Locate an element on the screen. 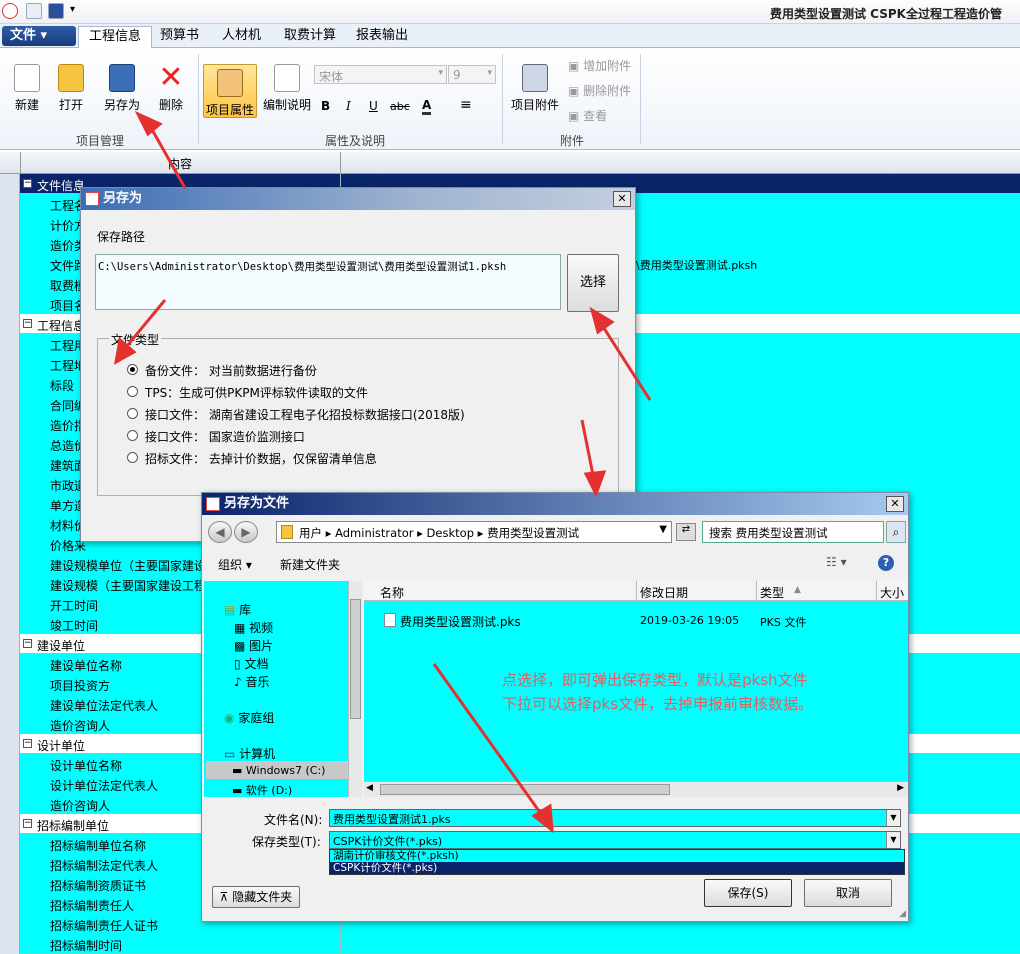 The width and height of the screenshot is (1020, 954). arrow-to-file-dialog is located at coordinates (588, 450).